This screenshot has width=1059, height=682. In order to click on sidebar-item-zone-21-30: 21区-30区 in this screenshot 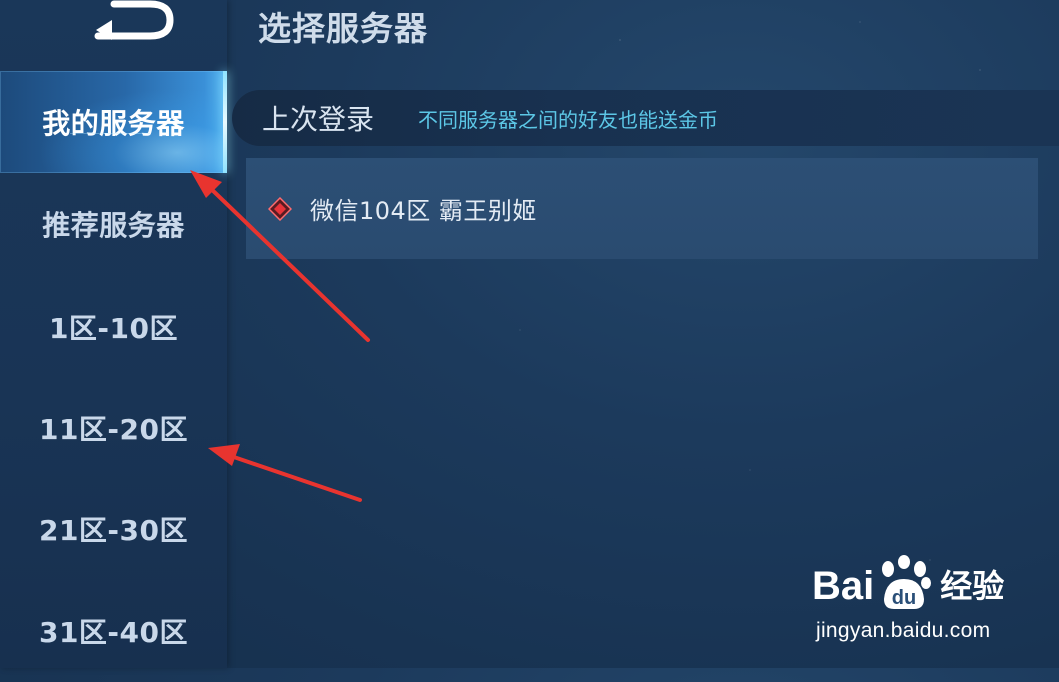, I will do `click(113, 529)`.